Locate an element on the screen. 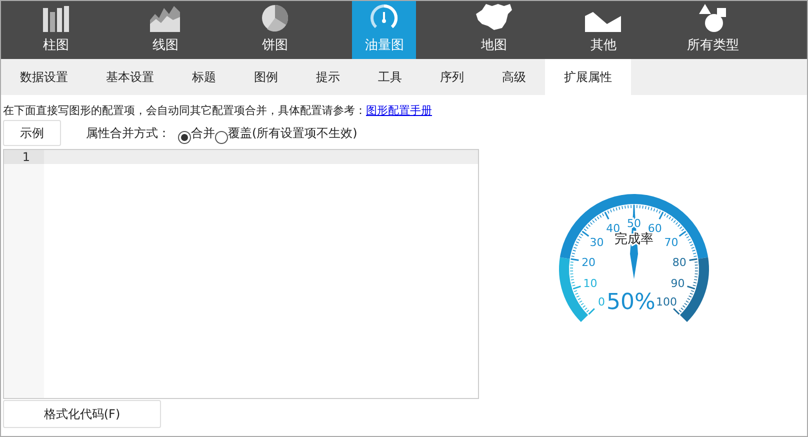 The image size is (808, 437). radio-label: 覆盖(所有设置项不生效) is located at coordinates (293, 133).